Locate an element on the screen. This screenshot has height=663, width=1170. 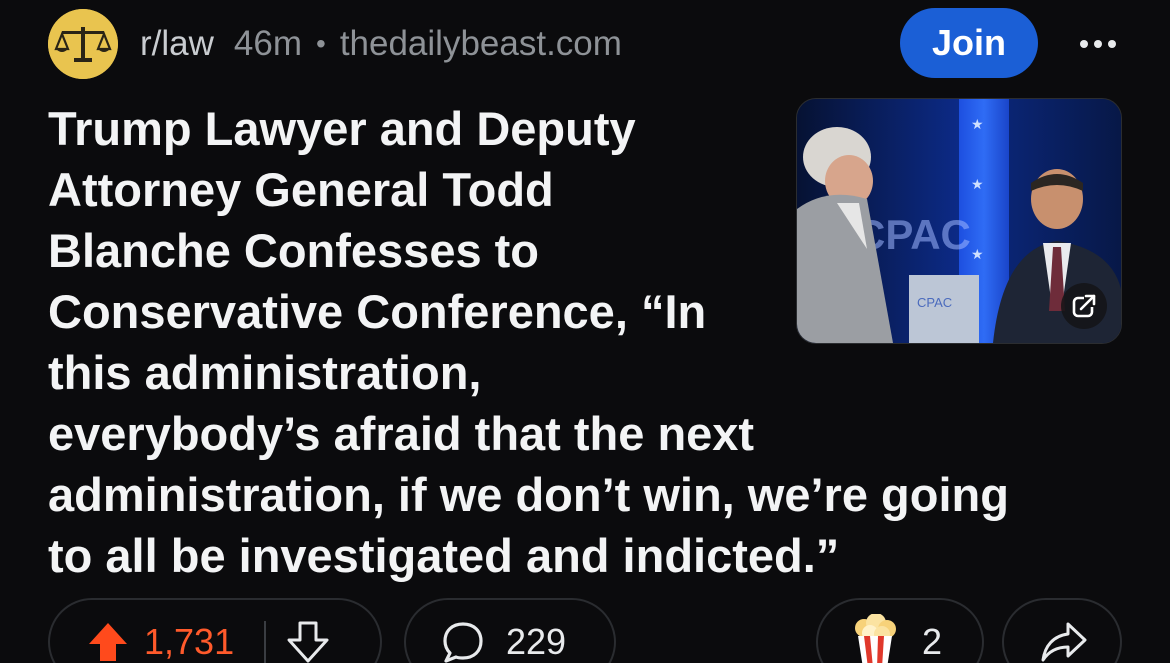
podium-text: CPAC is located at coordinates (934, 302).